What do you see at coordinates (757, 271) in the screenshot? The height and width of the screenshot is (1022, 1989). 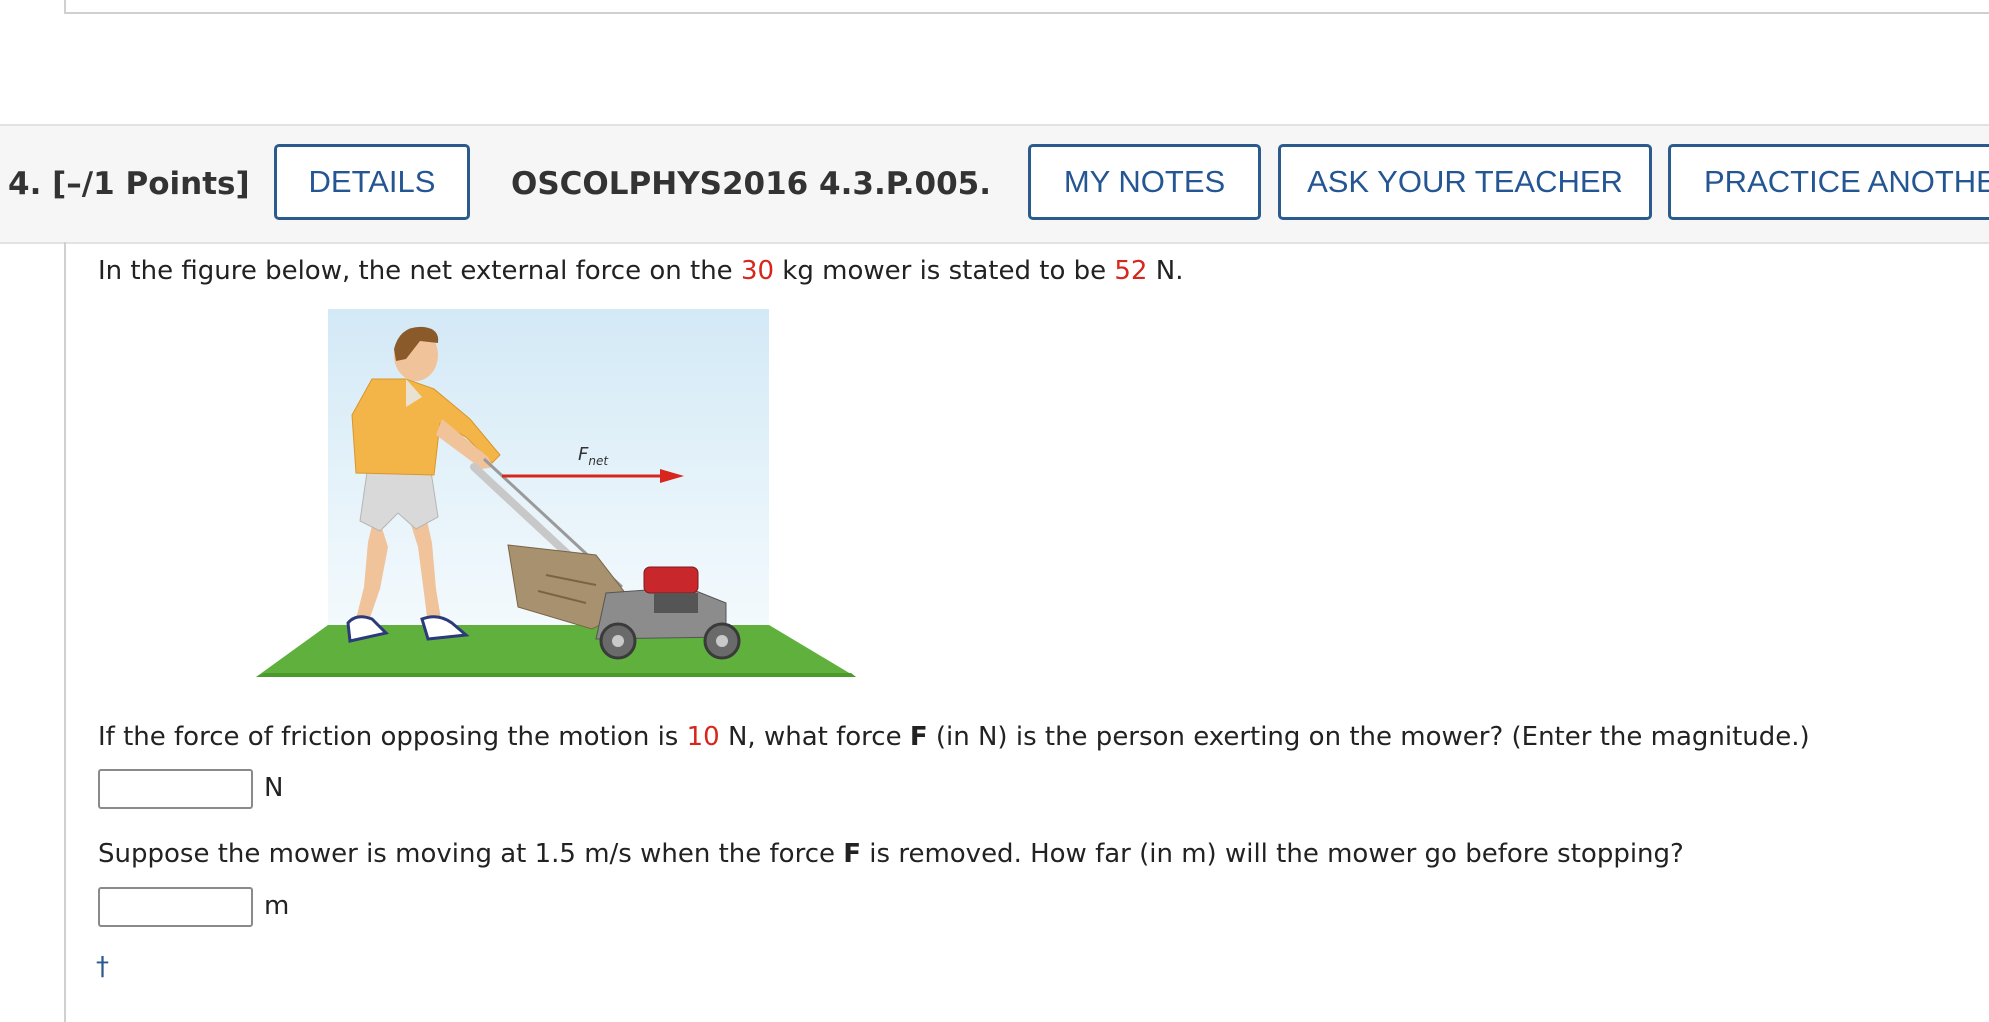 I see `mass-value: 30` at bounding box center [757, 271].